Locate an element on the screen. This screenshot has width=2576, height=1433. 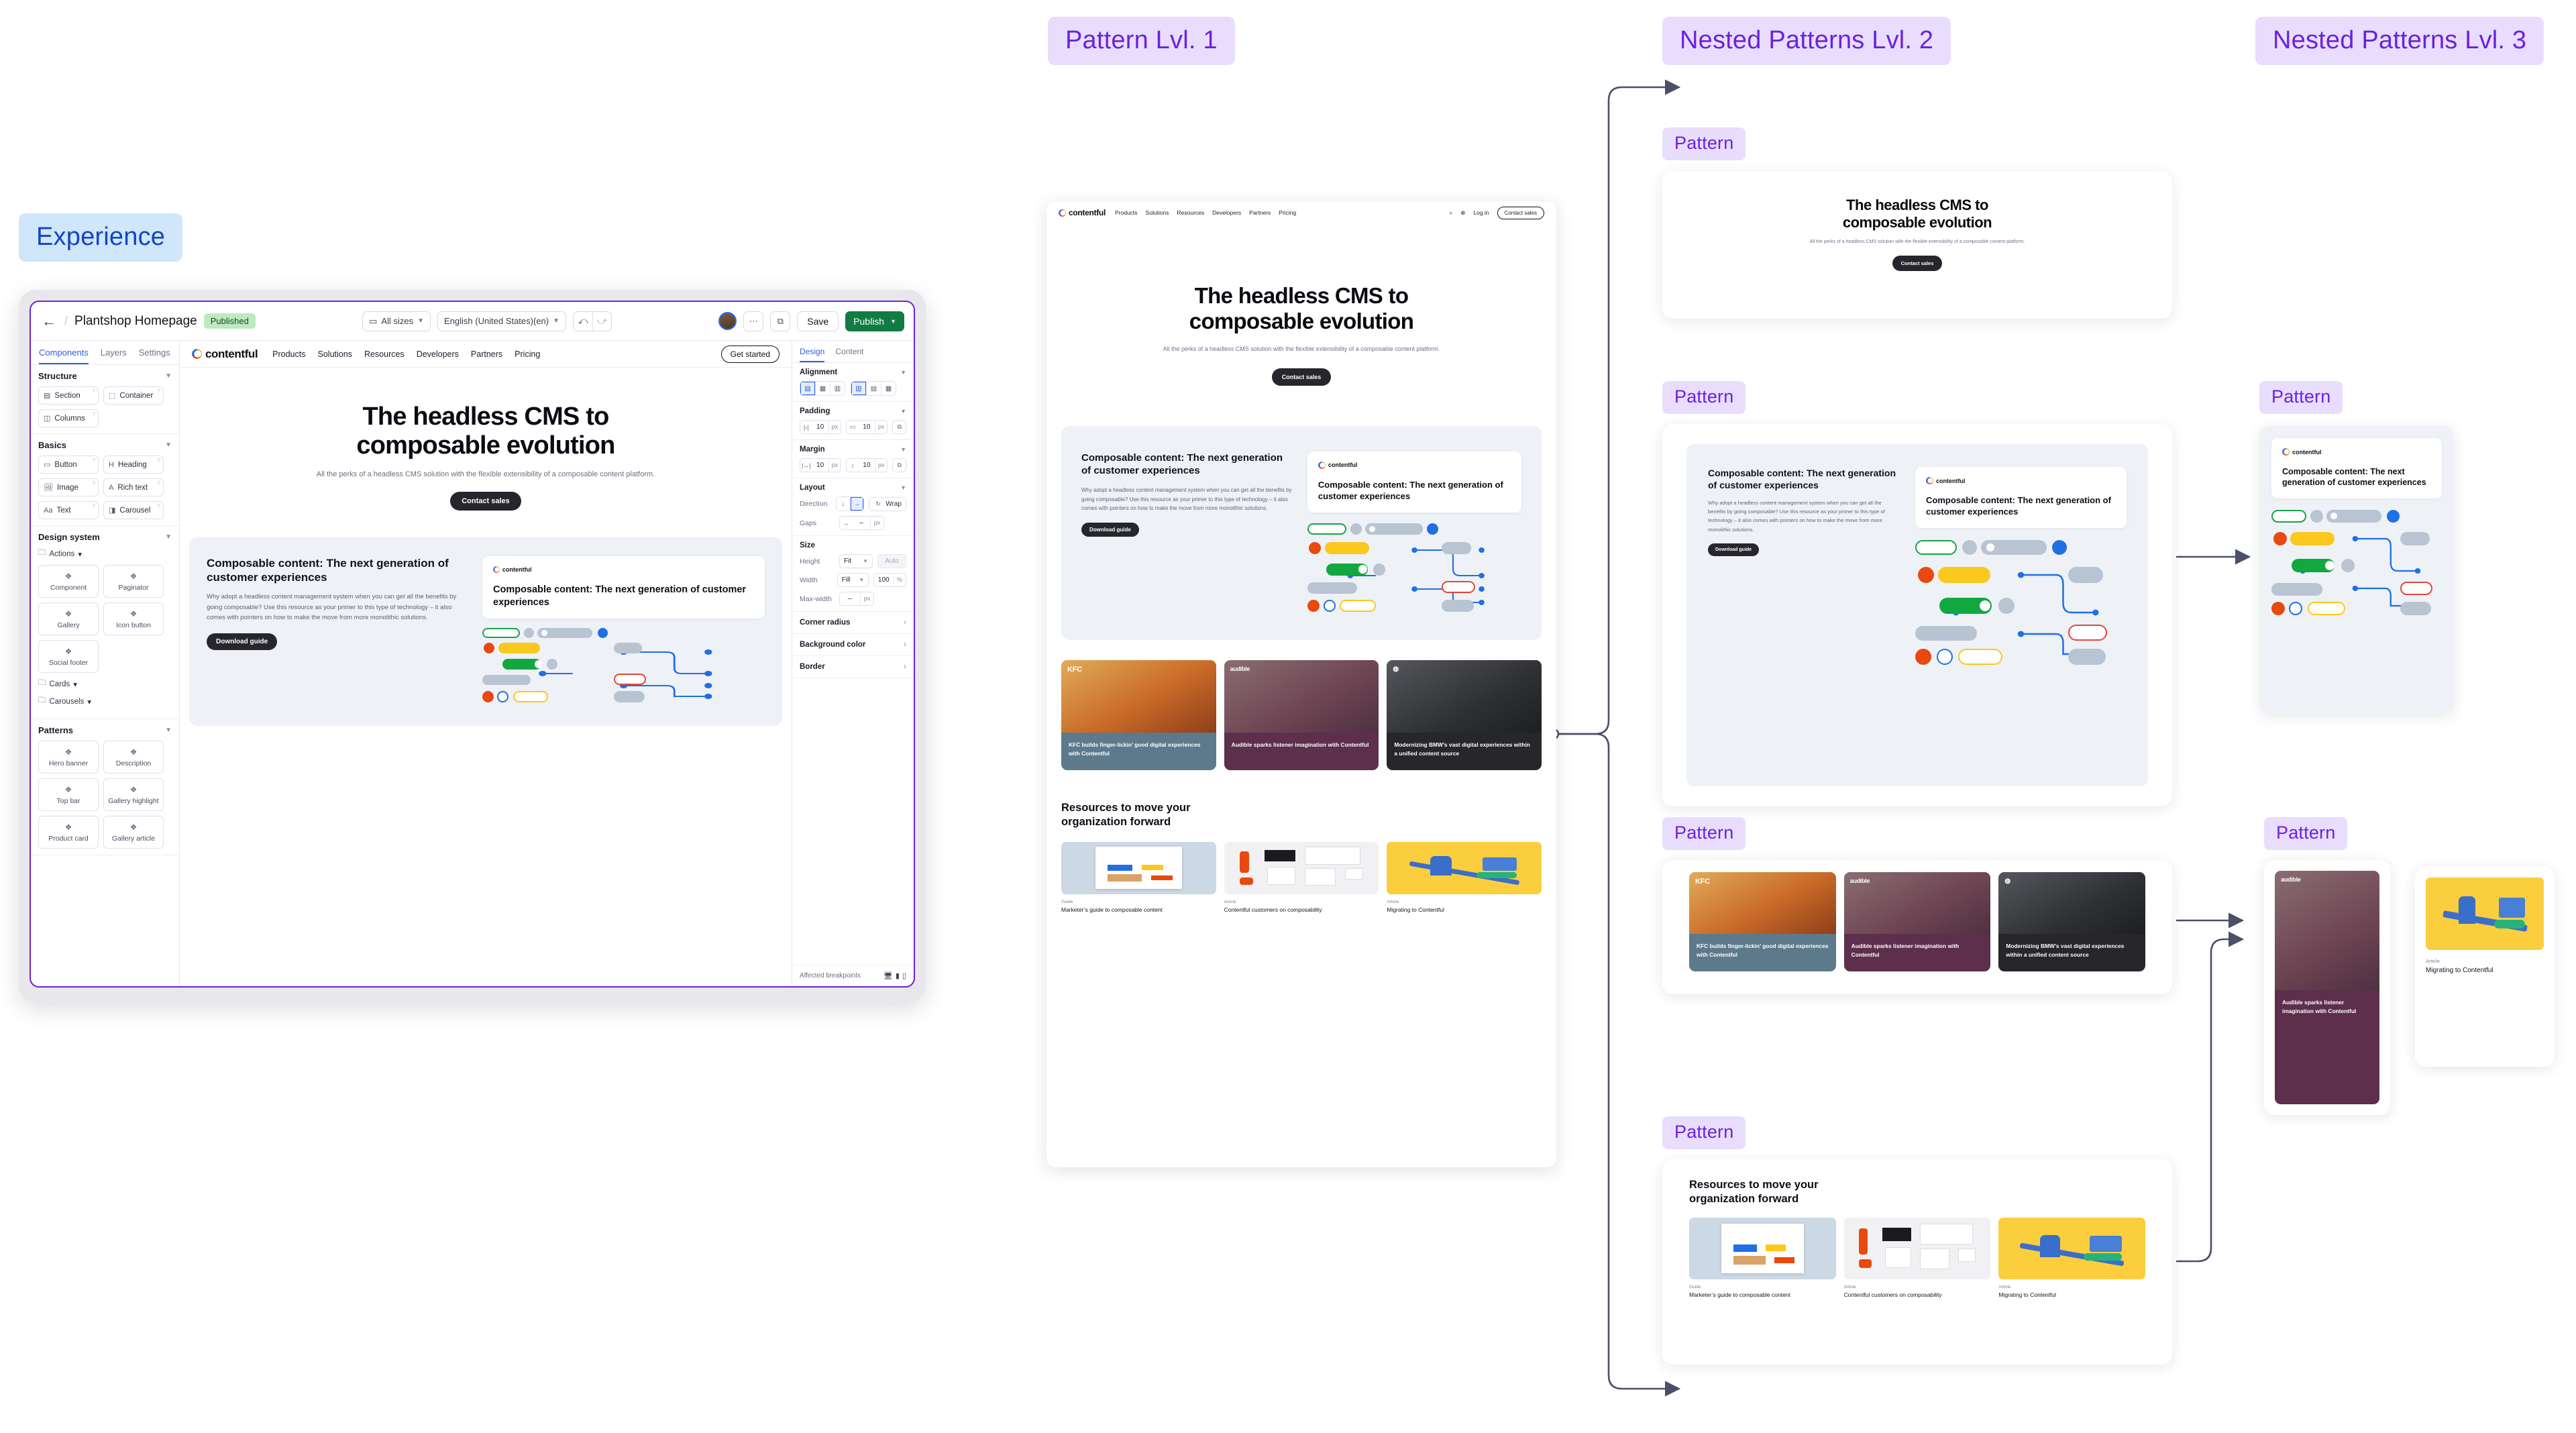
tab-design: Design is located at coordinates (812, 354).